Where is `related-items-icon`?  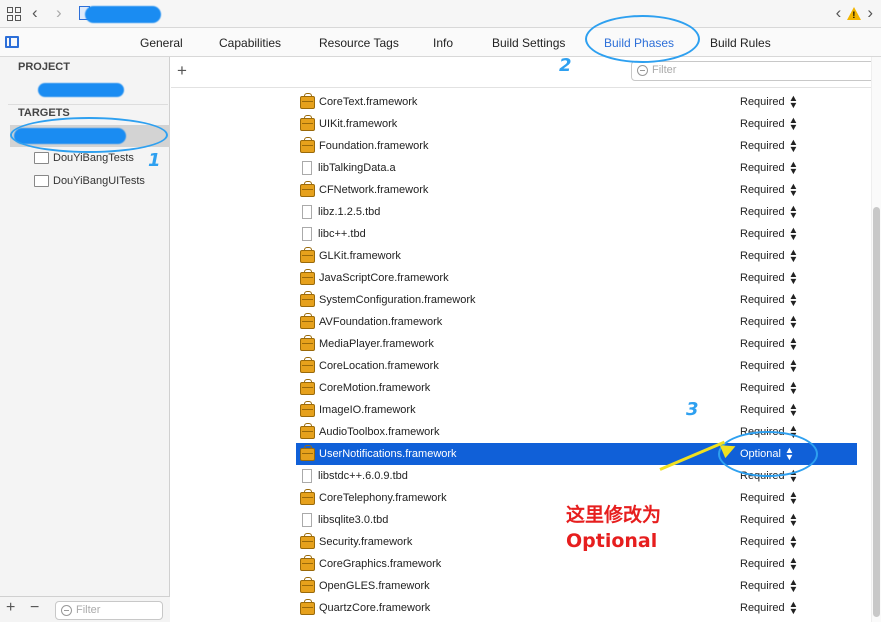
related-items-icon is located at coordinates (14, 14).